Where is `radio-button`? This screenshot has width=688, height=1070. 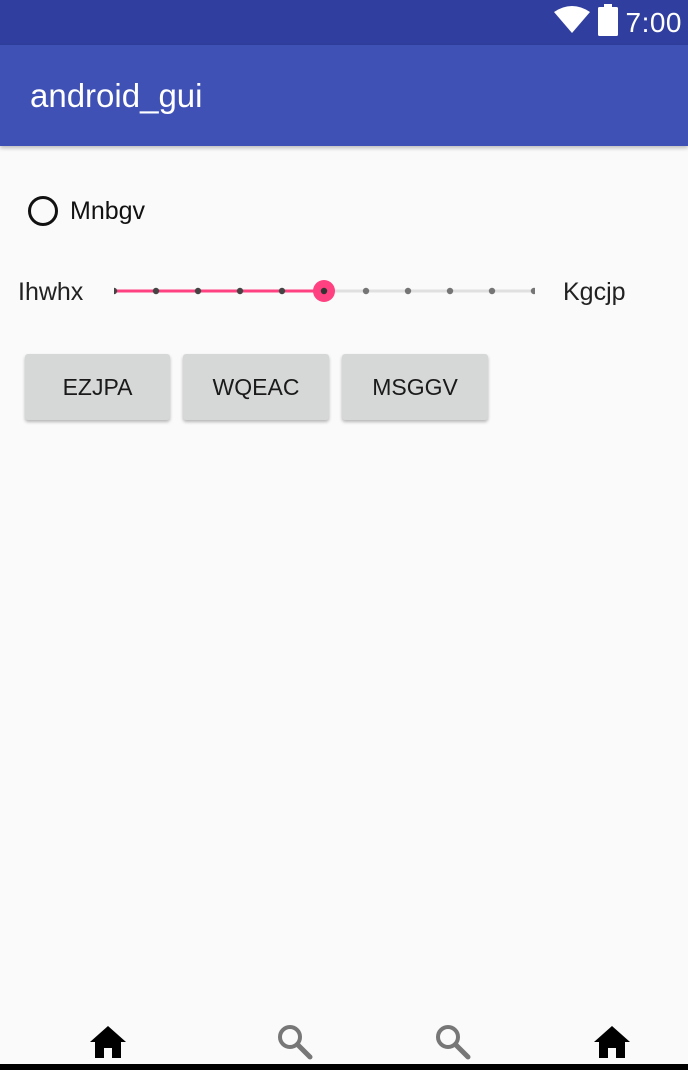
radio-button is located at coordinates (43, 211).